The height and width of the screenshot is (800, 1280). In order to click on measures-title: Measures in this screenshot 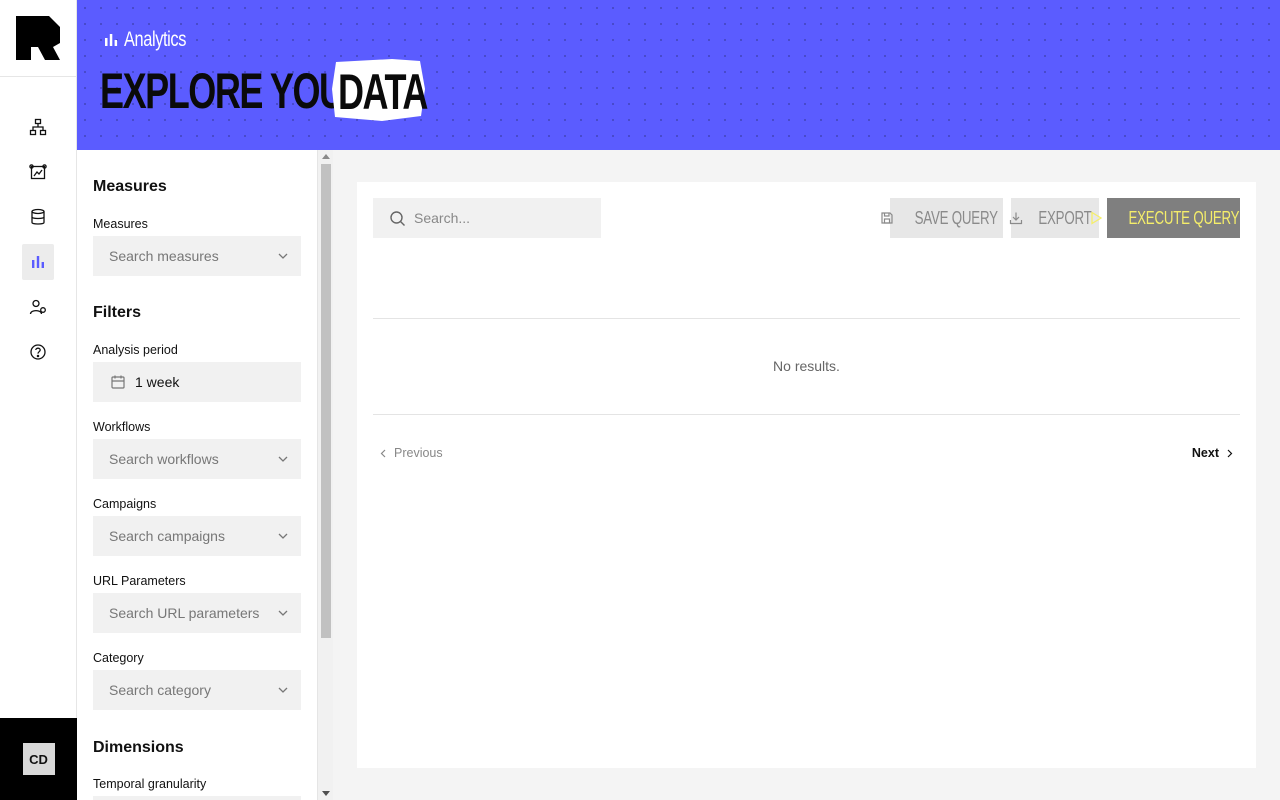, I will do `click(130, 186)`.